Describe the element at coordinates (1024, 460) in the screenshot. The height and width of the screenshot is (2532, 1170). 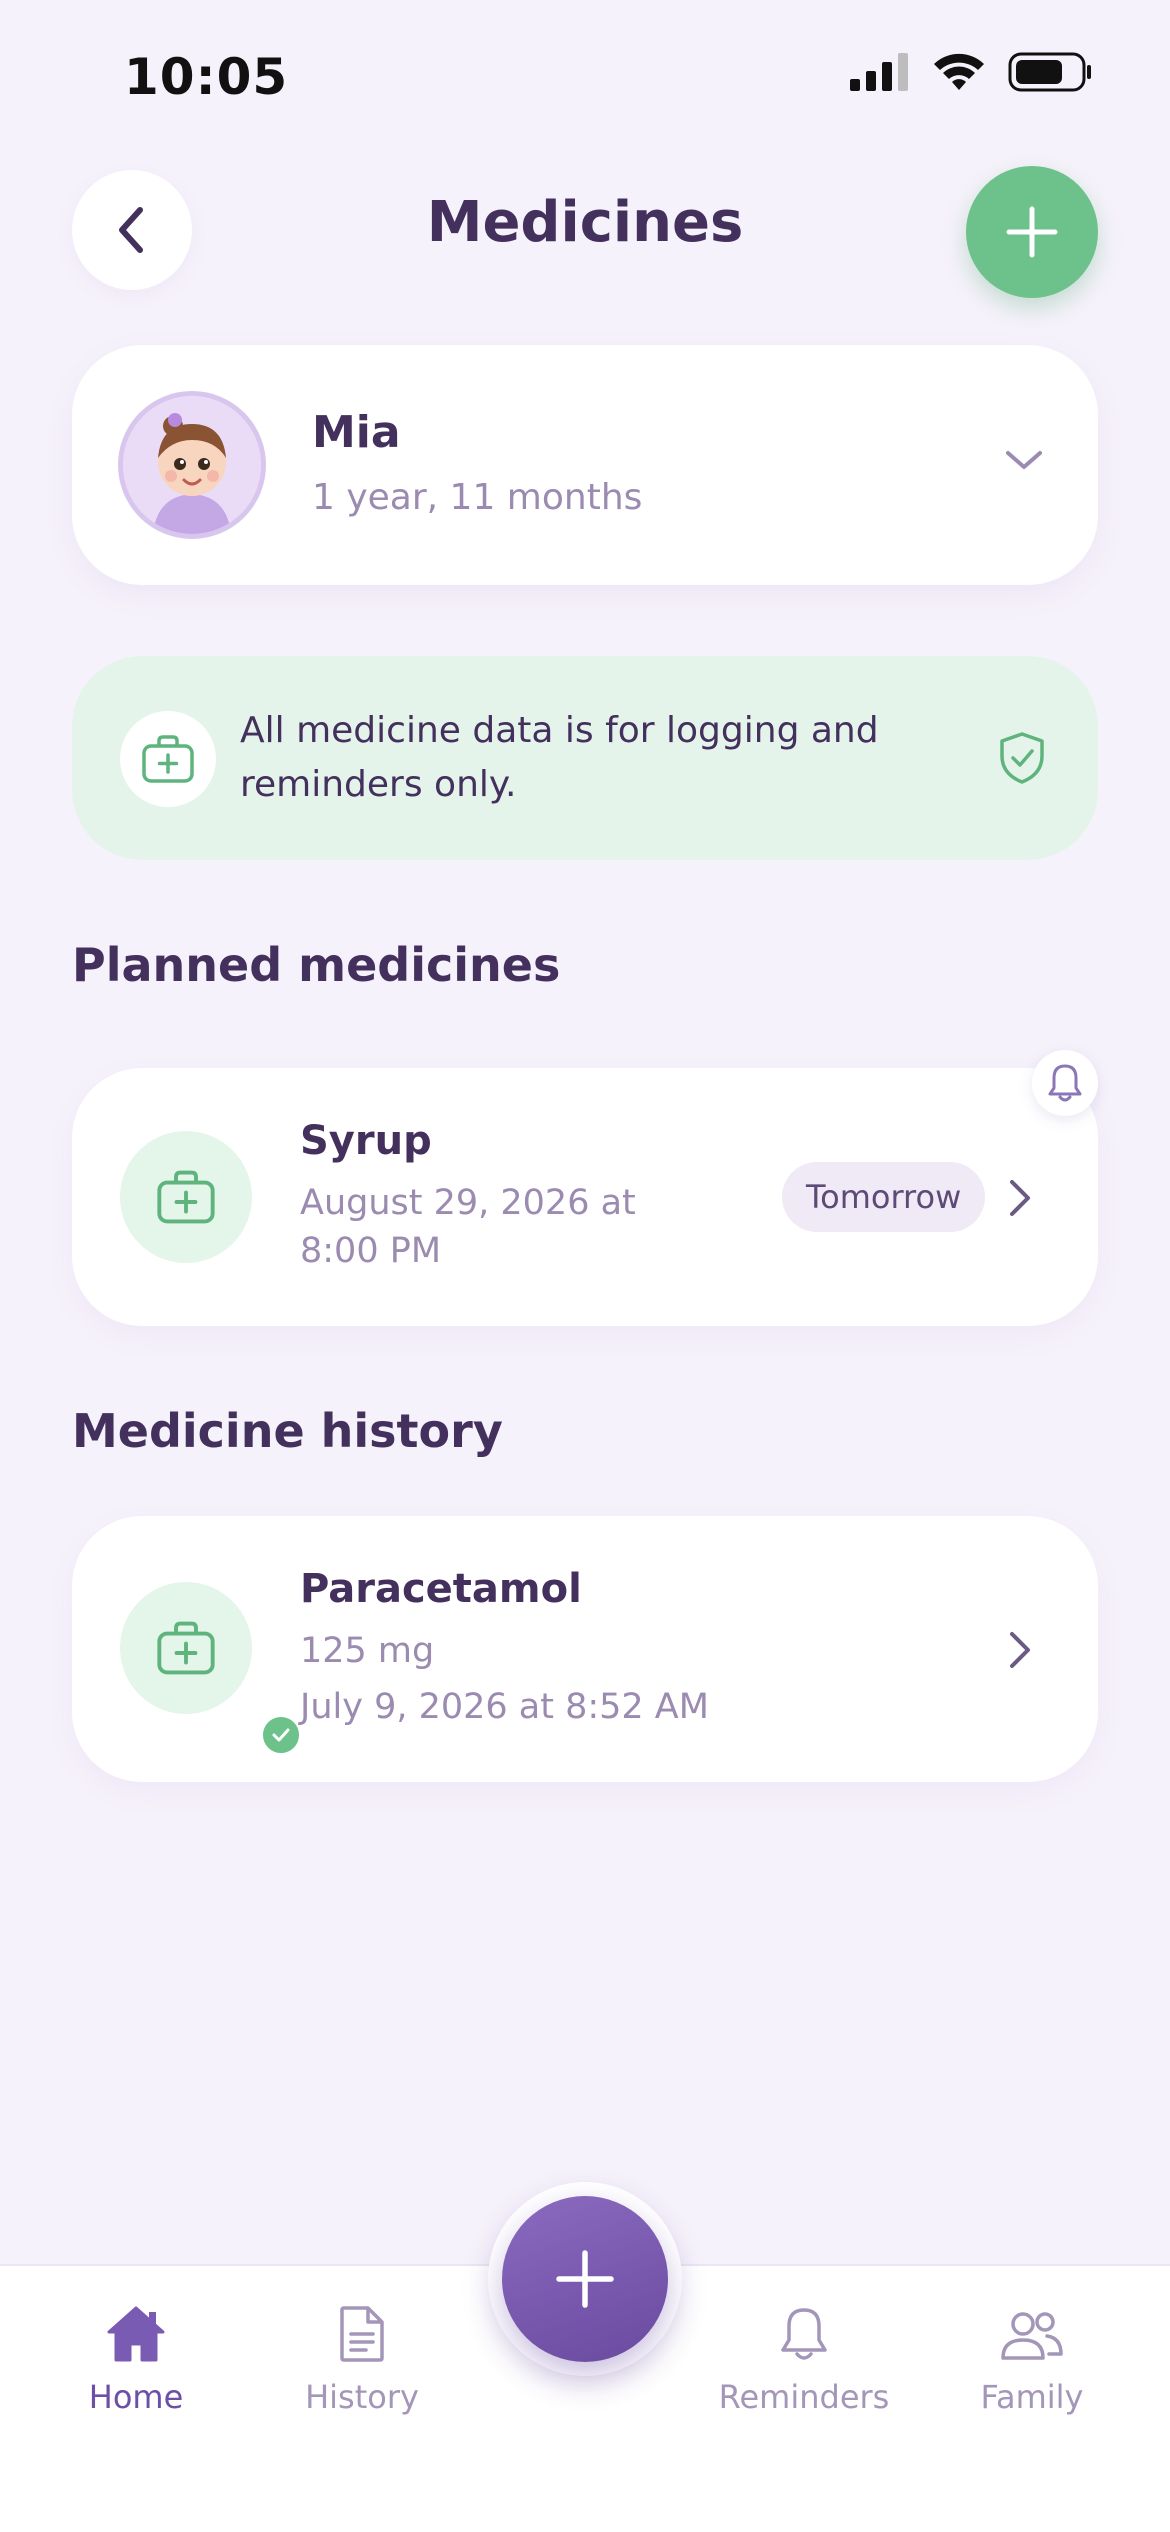
I see `chevron-down-icon` at that location.